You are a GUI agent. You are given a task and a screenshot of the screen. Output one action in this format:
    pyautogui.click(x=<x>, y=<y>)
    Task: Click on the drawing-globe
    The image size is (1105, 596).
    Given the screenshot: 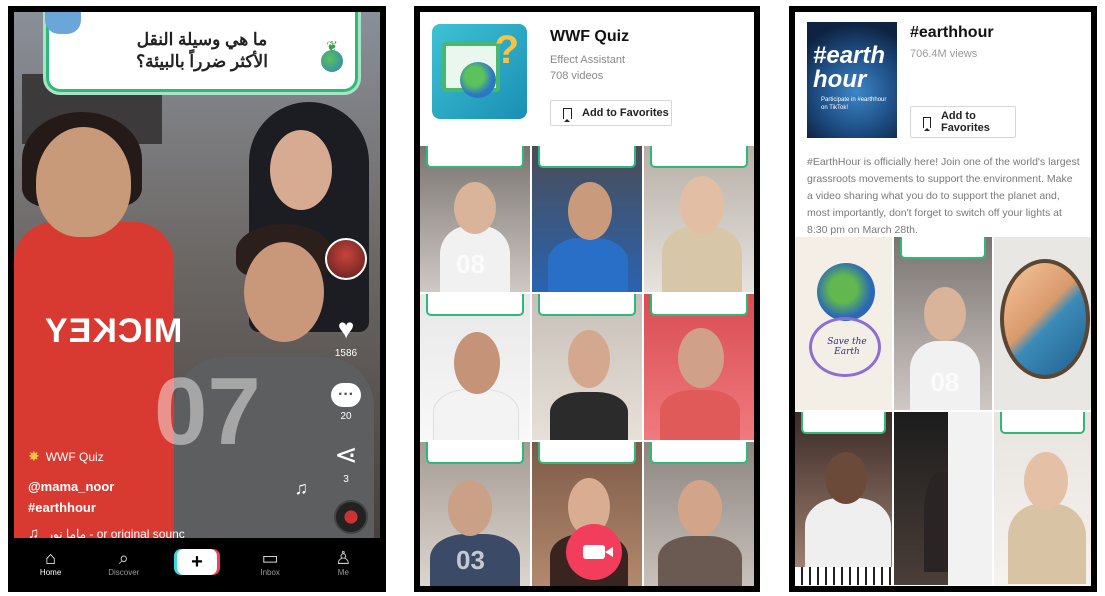 What is the action you would take?
    pyautogui.click(x=846, y=292)
    